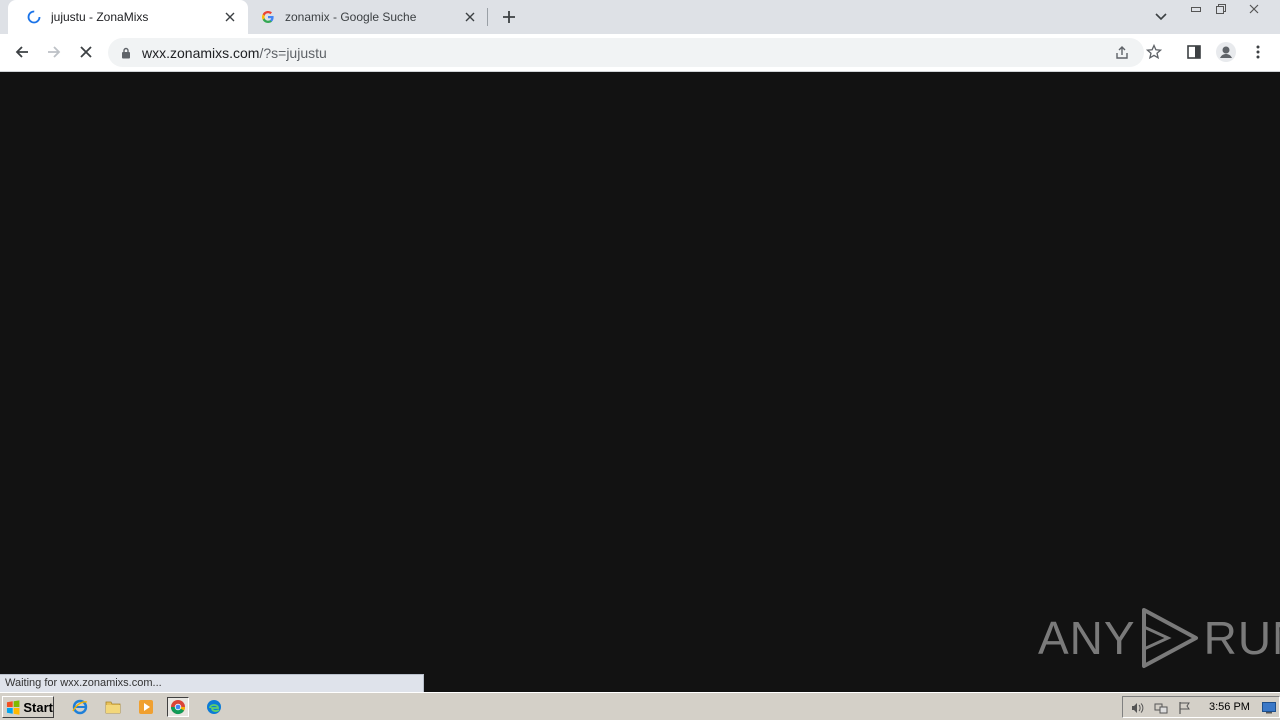 The height and width of the screenshot is (720, 1280). I want to click on url-host: wxx.zonamixs.com, so click(201, 52).